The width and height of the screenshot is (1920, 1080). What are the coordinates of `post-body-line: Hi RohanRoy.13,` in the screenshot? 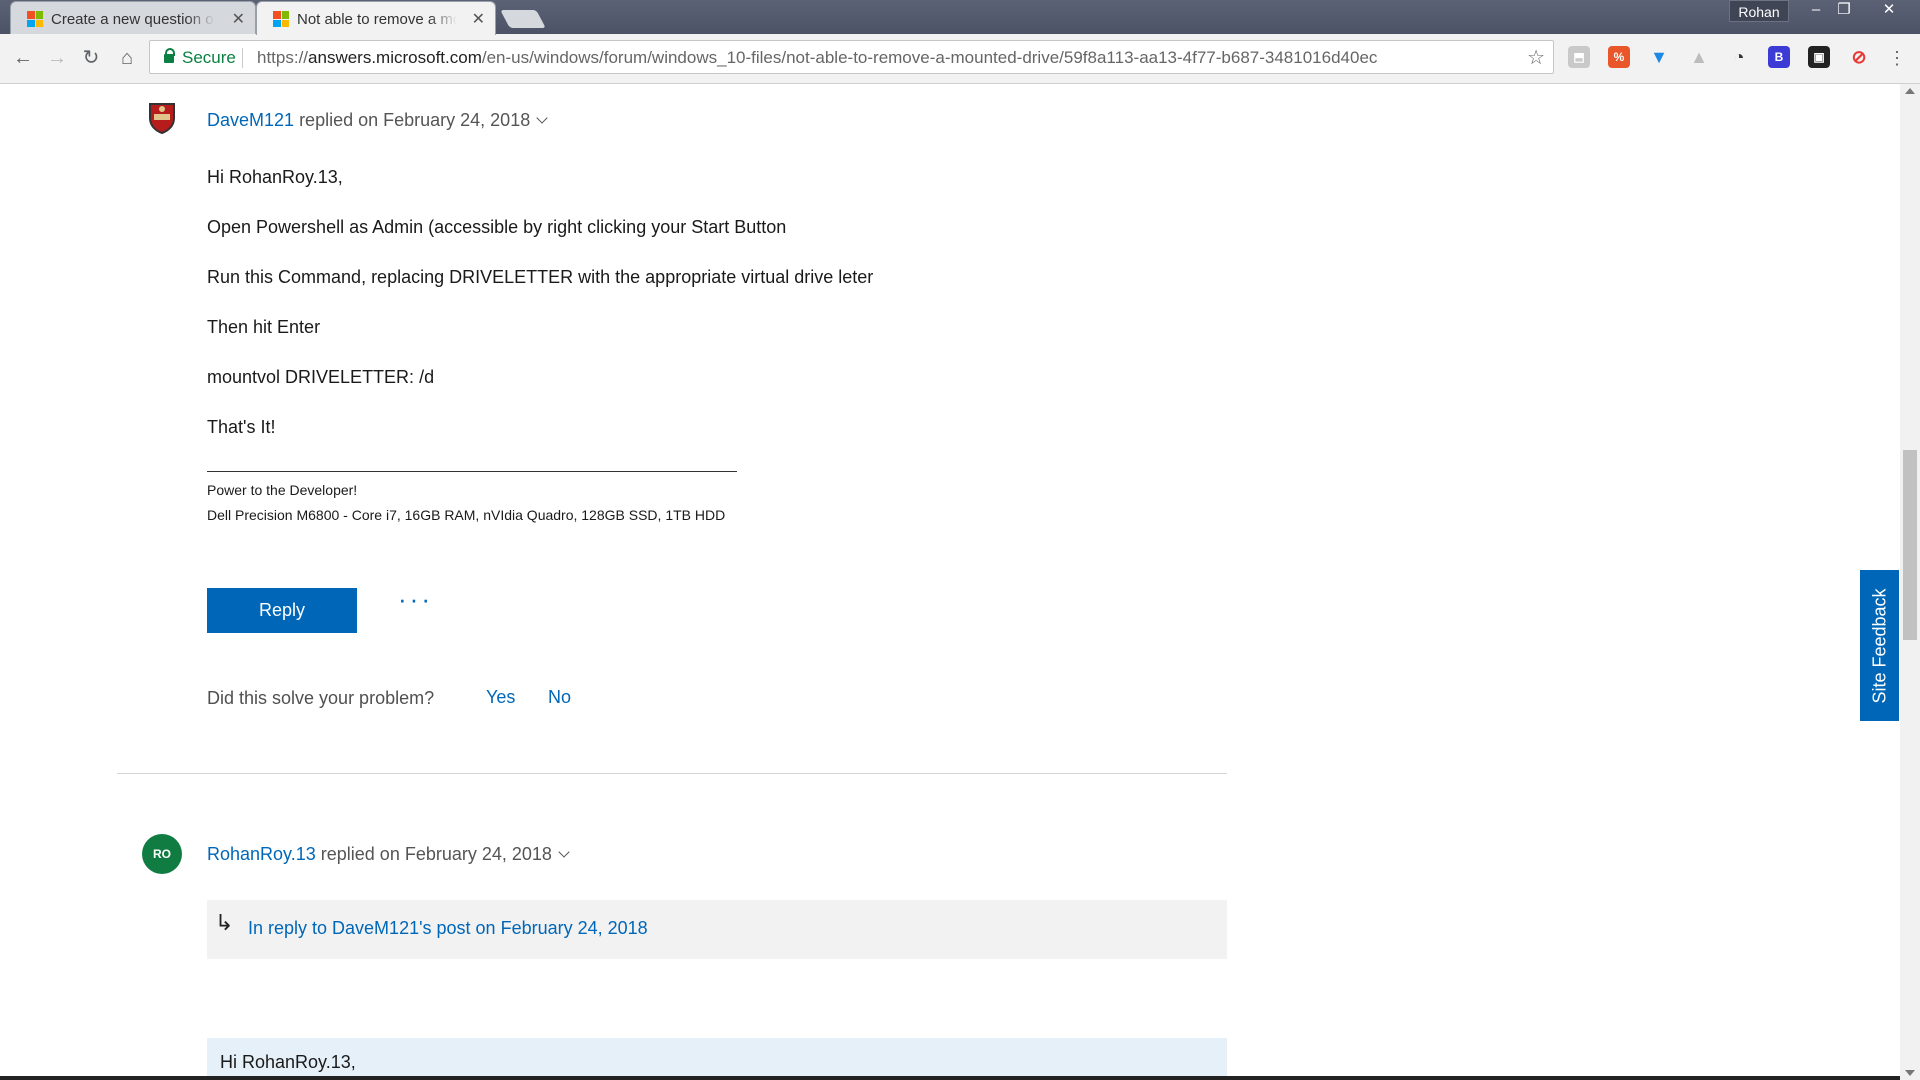 It's located at (275, 177).